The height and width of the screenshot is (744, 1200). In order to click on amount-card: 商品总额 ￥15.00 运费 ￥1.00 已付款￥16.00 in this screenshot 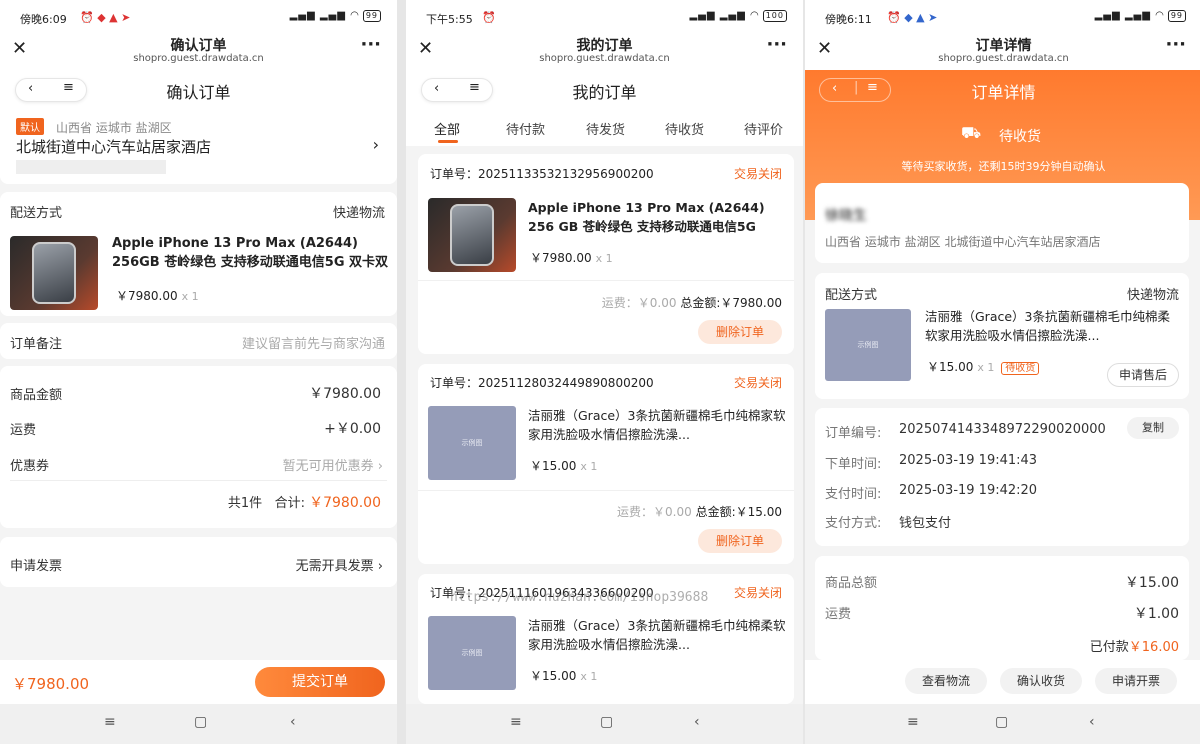, I will do `click(1002, 608)`.